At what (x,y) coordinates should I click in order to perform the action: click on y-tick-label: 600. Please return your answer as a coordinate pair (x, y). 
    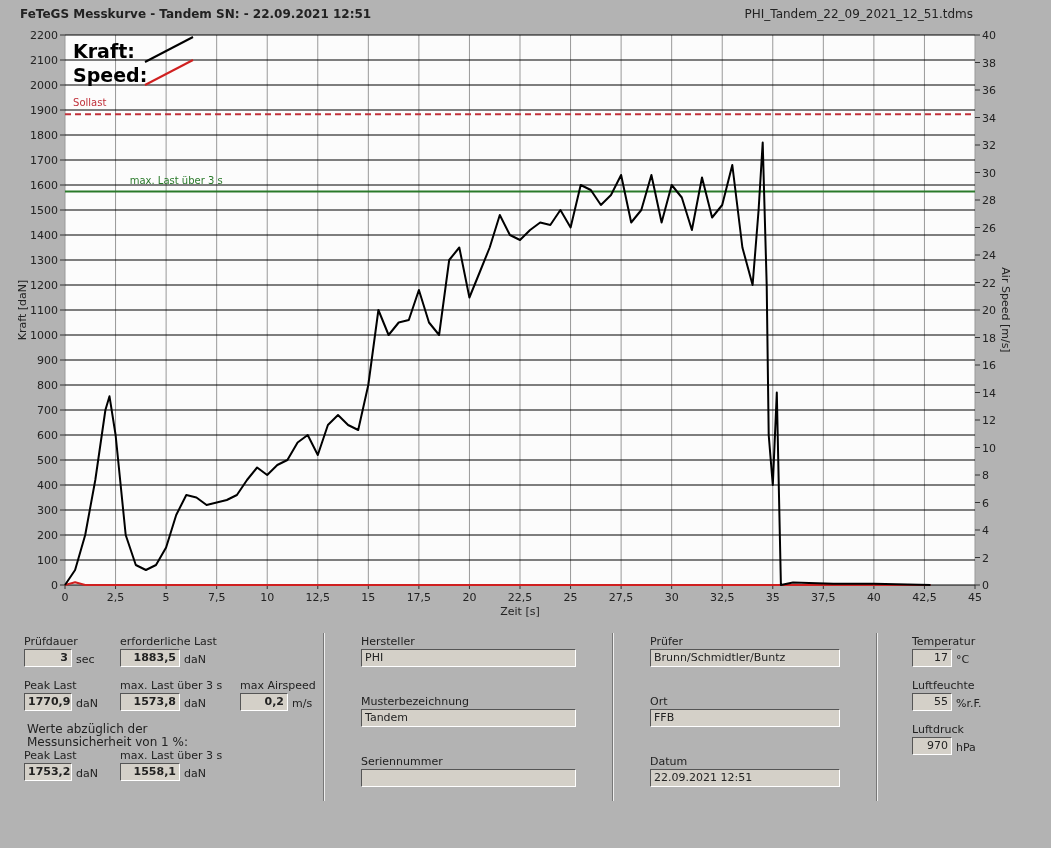
    Looking at the image, I should click on (47, 435).